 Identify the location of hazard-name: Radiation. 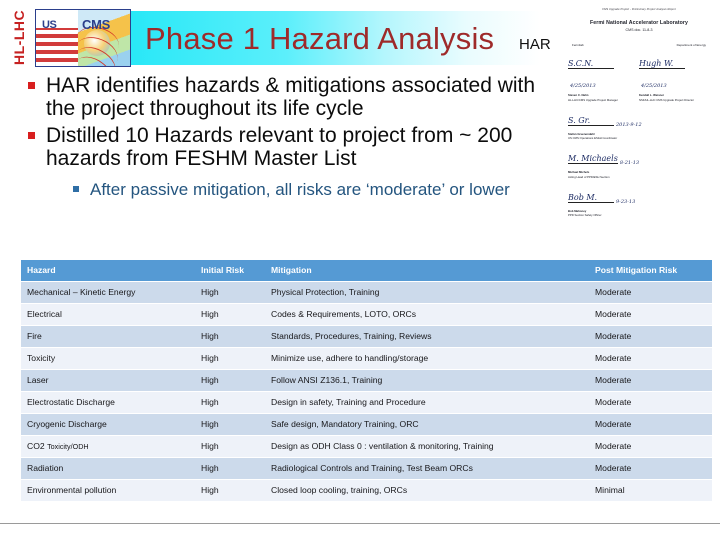
(45, 468).